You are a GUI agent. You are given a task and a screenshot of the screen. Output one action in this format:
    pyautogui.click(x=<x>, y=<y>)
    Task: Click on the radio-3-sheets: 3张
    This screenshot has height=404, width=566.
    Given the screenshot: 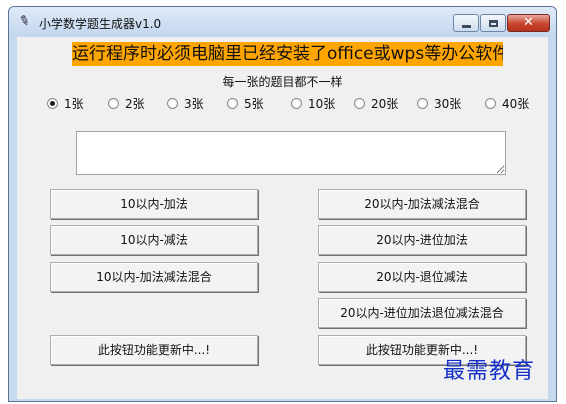 What is the action you would take?
    pyautogui.click(x=185, y=103)
    